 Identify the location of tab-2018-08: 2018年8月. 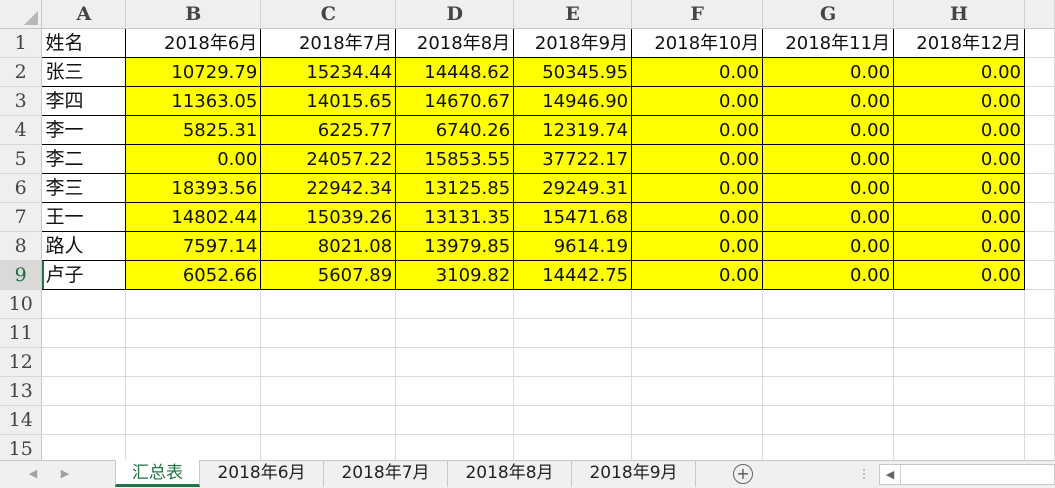
(510, 473).